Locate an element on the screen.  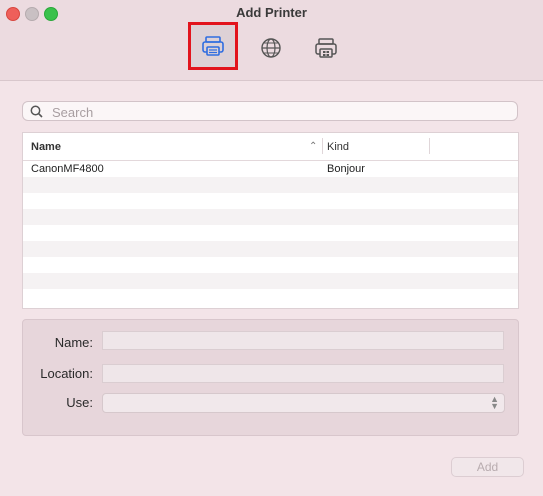
location-label: Location: is located at coordinates (66, 373).